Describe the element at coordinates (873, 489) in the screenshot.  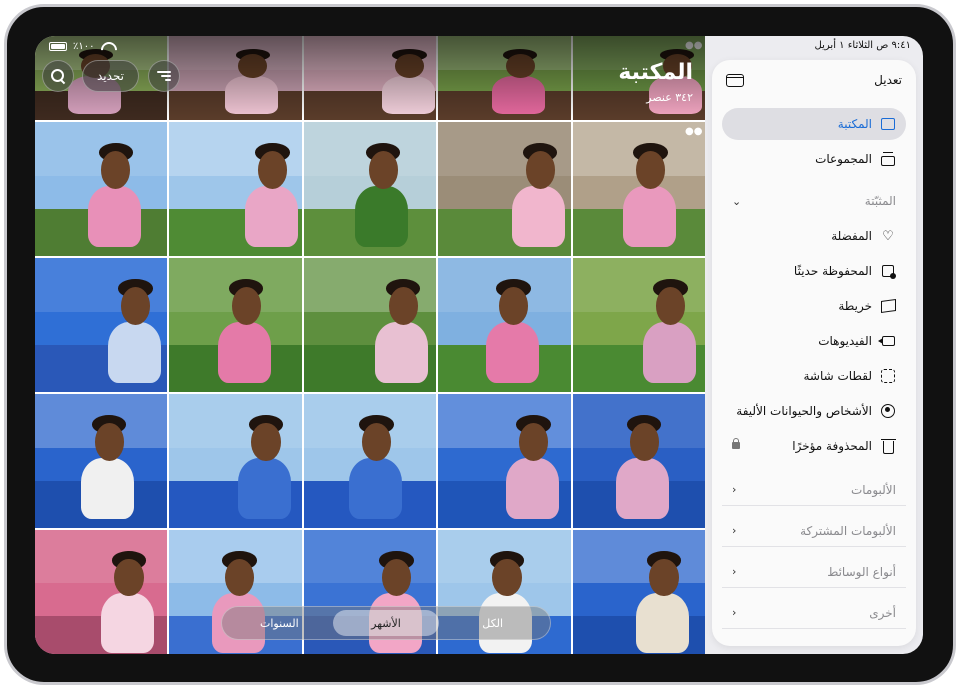
I see `section-label: الألبومات` at that location.